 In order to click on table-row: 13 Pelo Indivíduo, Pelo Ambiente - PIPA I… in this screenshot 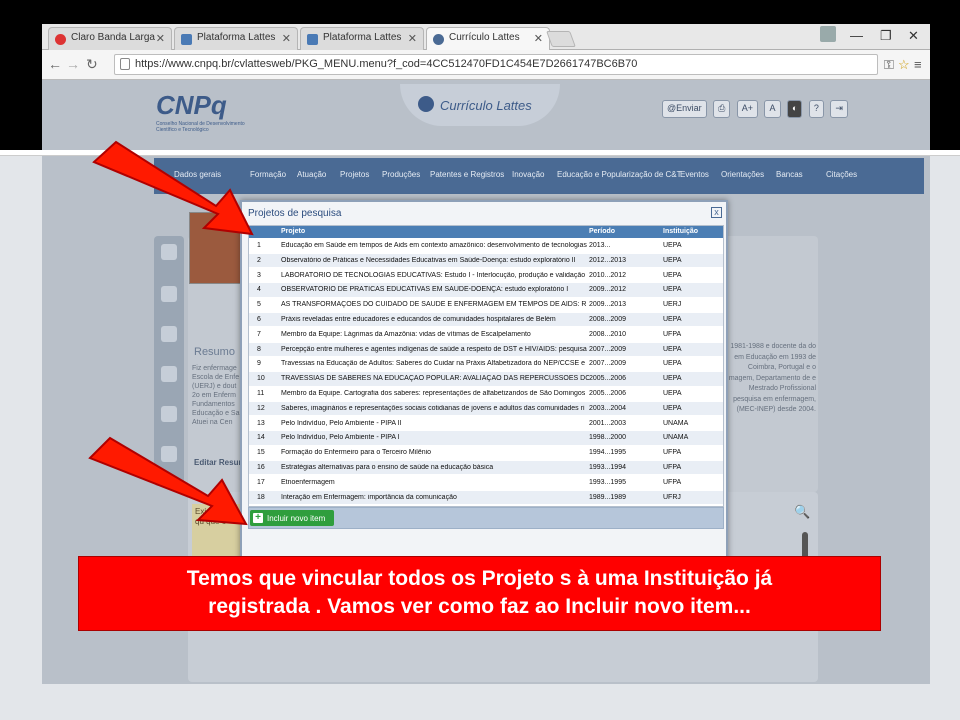, I will do `click(486, 423)`.